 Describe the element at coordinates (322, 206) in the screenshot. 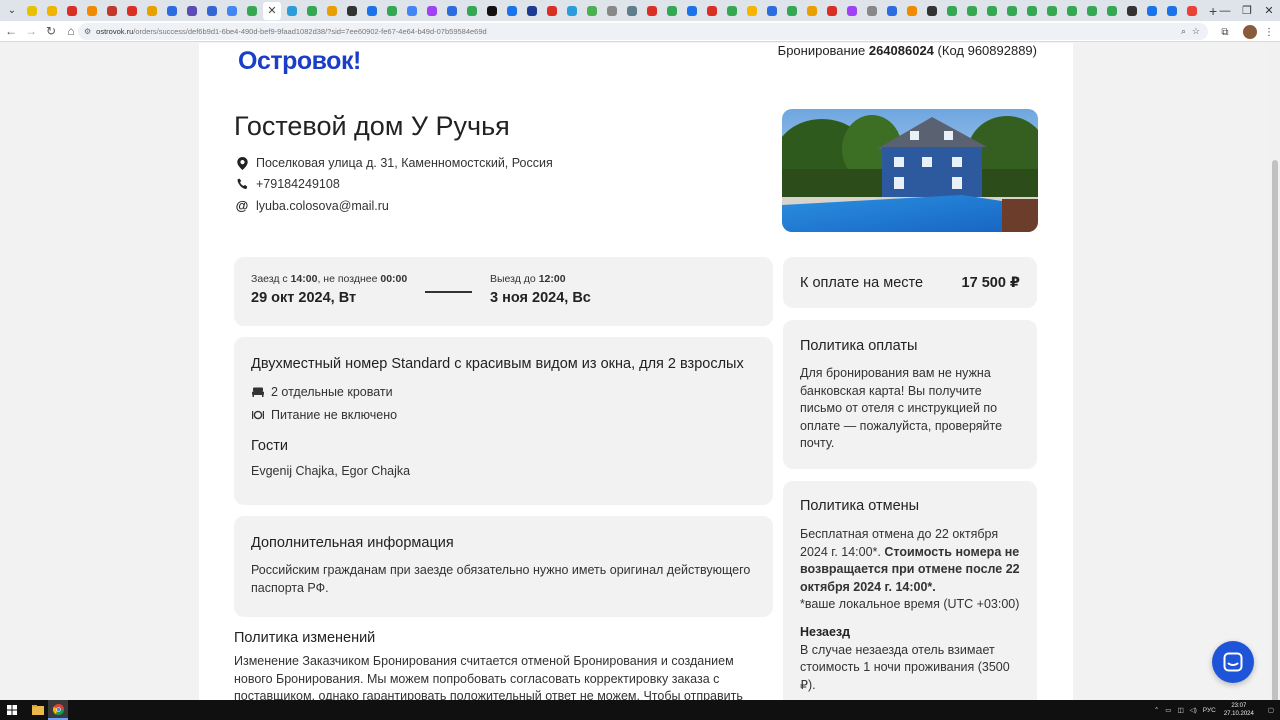

I see `email-text: lyuba.colosova@mail.ru` at that location.